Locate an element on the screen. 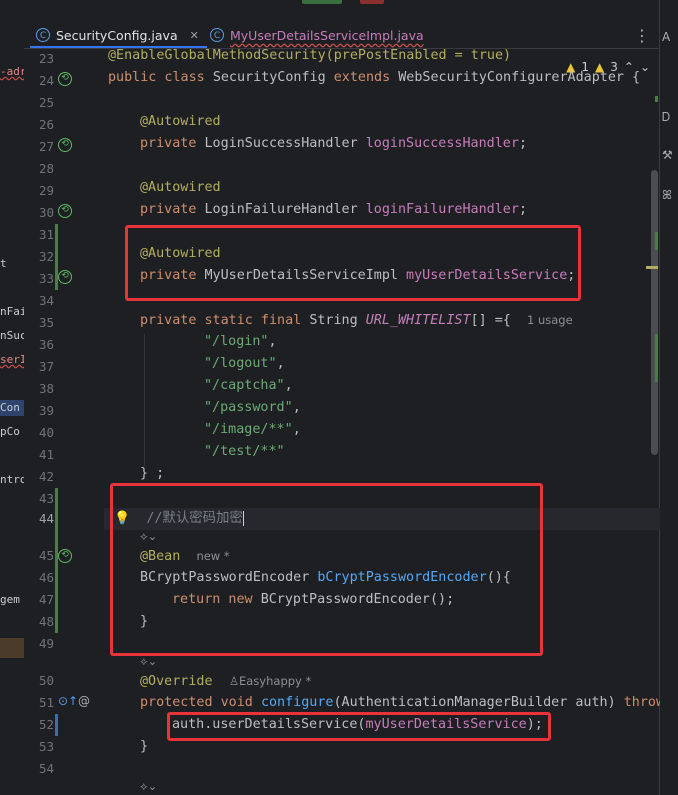  indent-guide is located at coordinates (144, 400).